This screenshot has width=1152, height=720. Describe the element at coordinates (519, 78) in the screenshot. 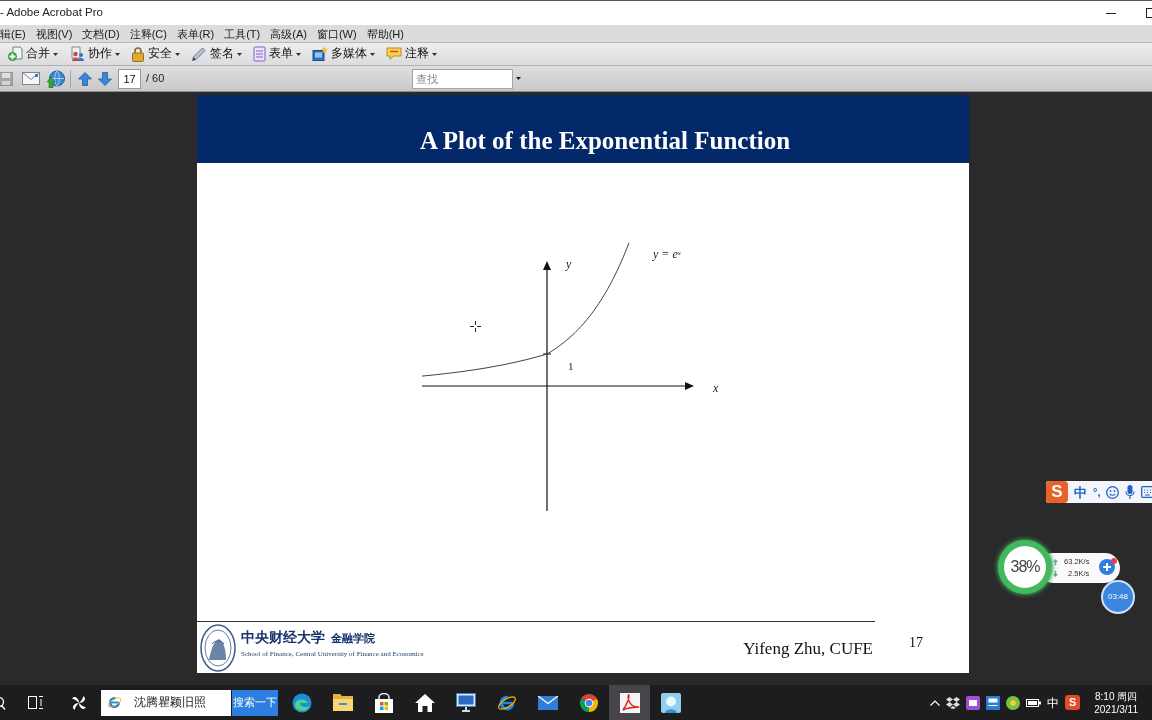

I see `dropdown-caret-icon` at that location.